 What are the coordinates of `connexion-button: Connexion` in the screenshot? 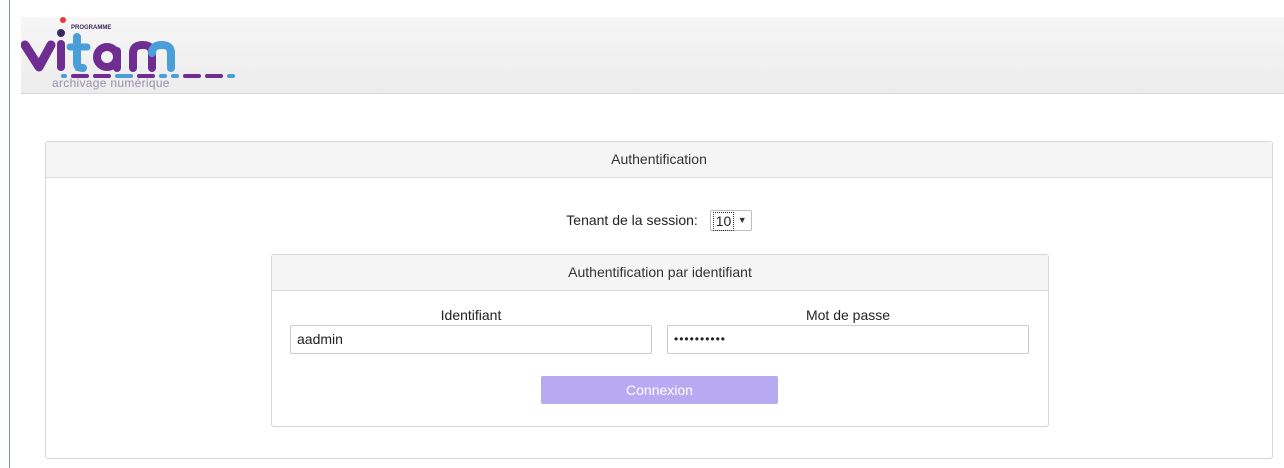 It's located at (659, 390).